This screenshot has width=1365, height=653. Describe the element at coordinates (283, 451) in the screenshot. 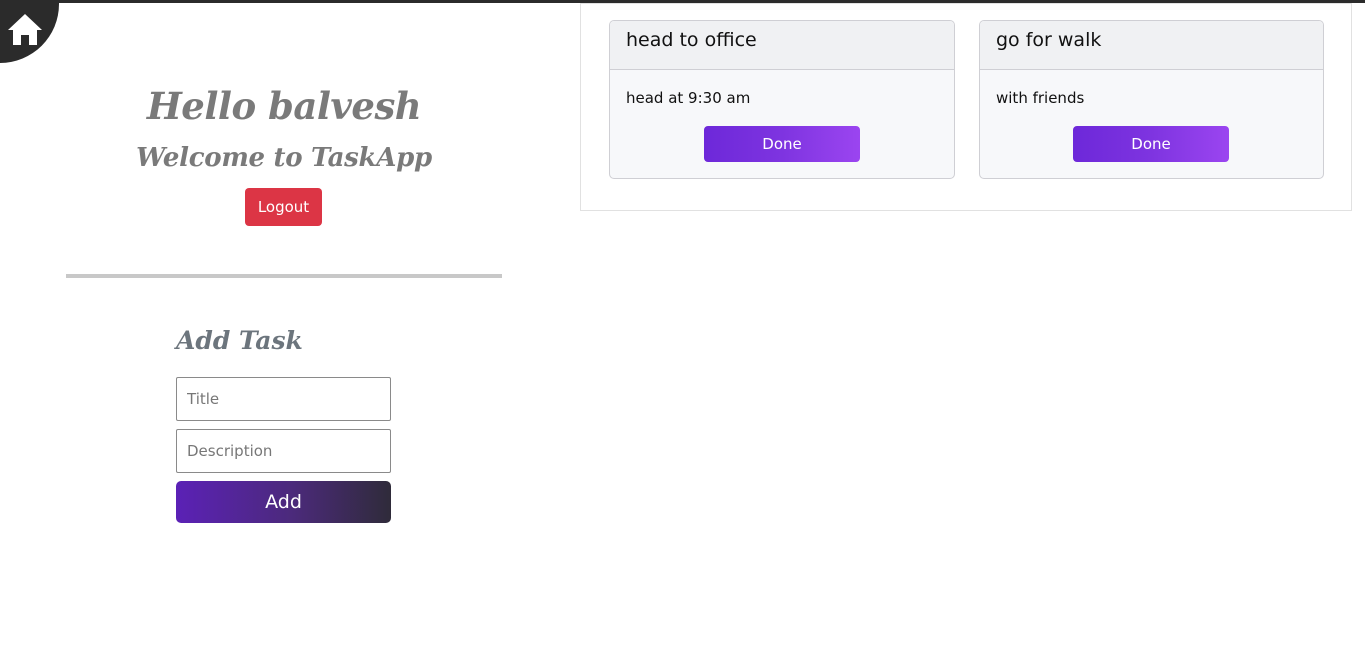

I see `task-description-input` at that location.